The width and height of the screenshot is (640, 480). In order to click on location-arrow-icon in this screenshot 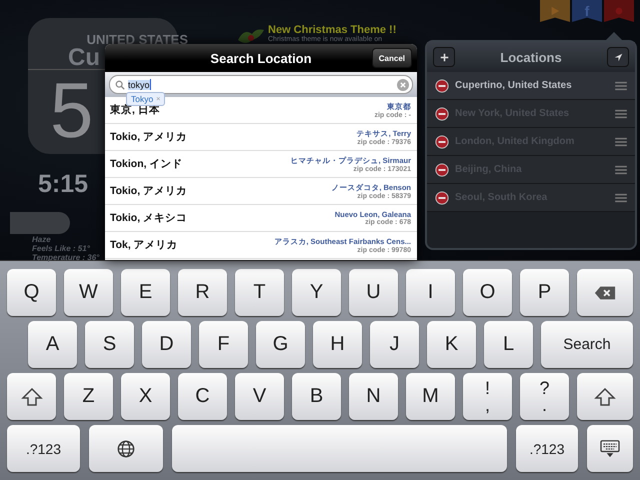, I will do `click(618, 57)`.